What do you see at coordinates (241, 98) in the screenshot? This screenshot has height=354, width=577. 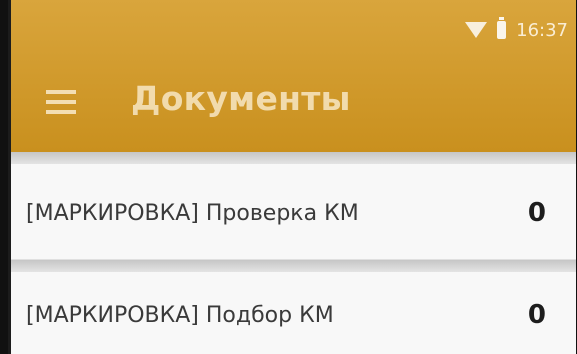 I see `page-title: Документы` at bounding box center [241, 98].